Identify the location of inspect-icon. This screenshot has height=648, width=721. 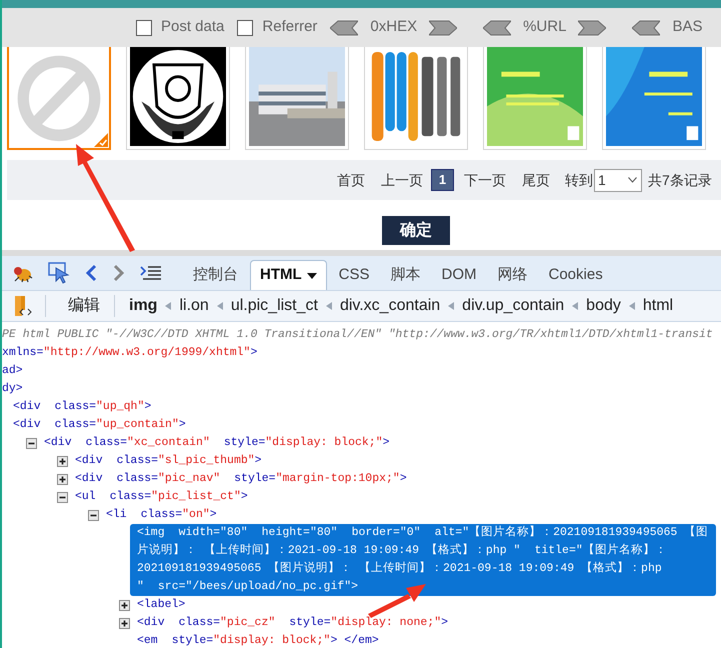
(59, 273).